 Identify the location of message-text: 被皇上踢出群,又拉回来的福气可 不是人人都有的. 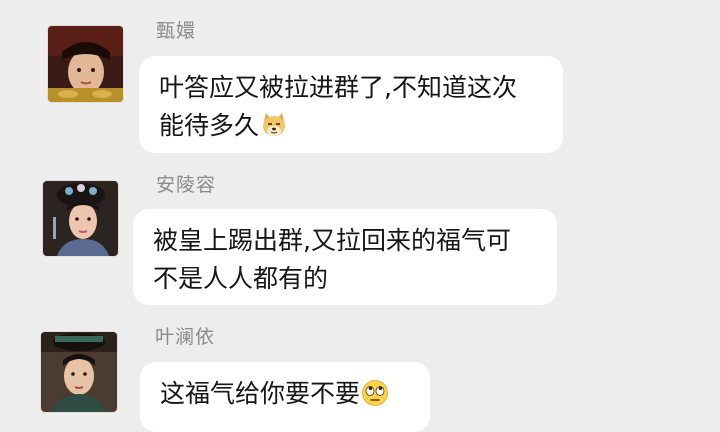
(332, 259).